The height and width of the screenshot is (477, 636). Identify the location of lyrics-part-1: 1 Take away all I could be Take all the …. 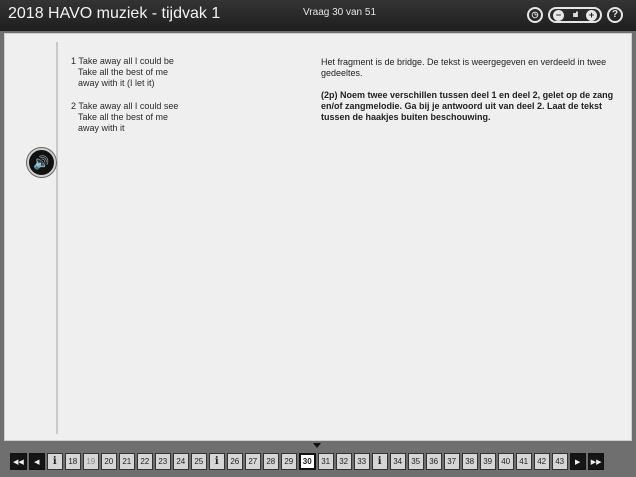
(176, 72).